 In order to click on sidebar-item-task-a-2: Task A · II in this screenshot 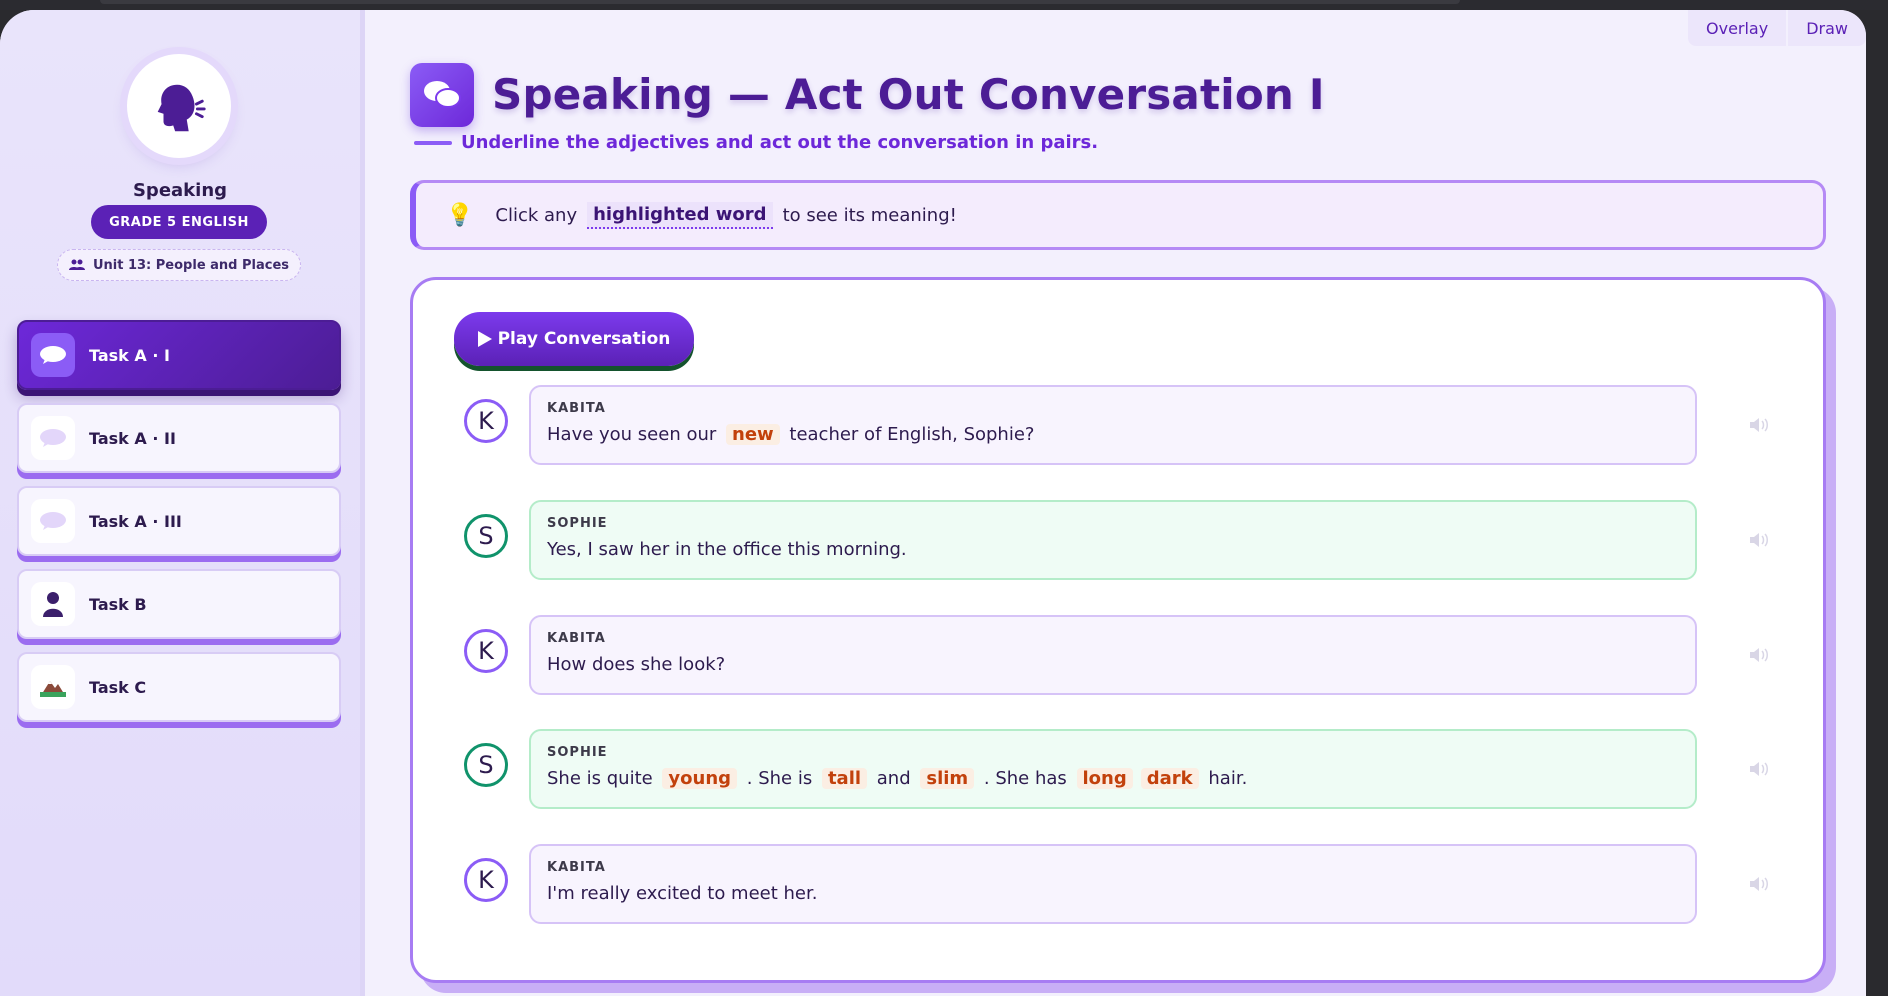, I will do `click(179, 438)`.